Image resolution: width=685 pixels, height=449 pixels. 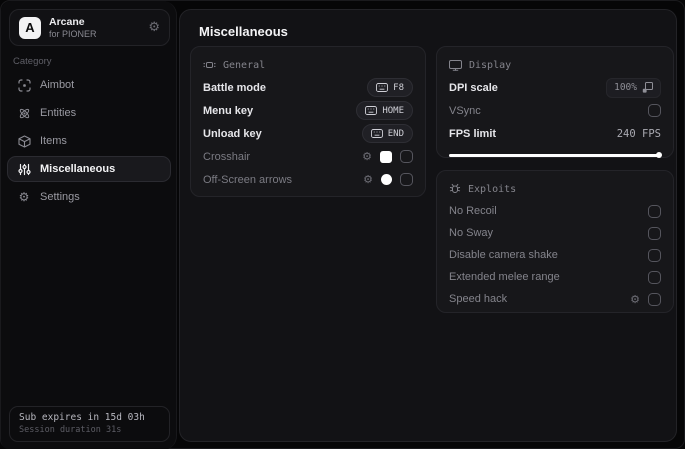 What do you see at coordinates (659, 155) in the screenshot?
I see `slider-handle` at bounding box center [659, 155].